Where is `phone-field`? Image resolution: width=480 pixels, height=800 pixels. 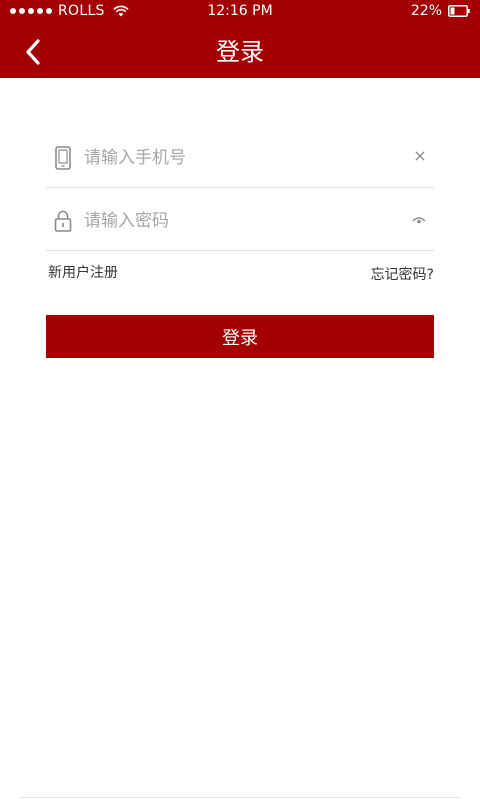 phone-field is located at coordinates (240, 158).